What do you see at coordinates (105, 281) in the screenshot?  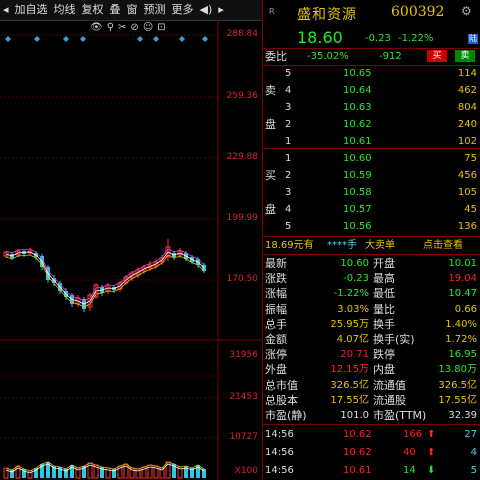 I see `moving-average-line` at bounding box center [105, 281].